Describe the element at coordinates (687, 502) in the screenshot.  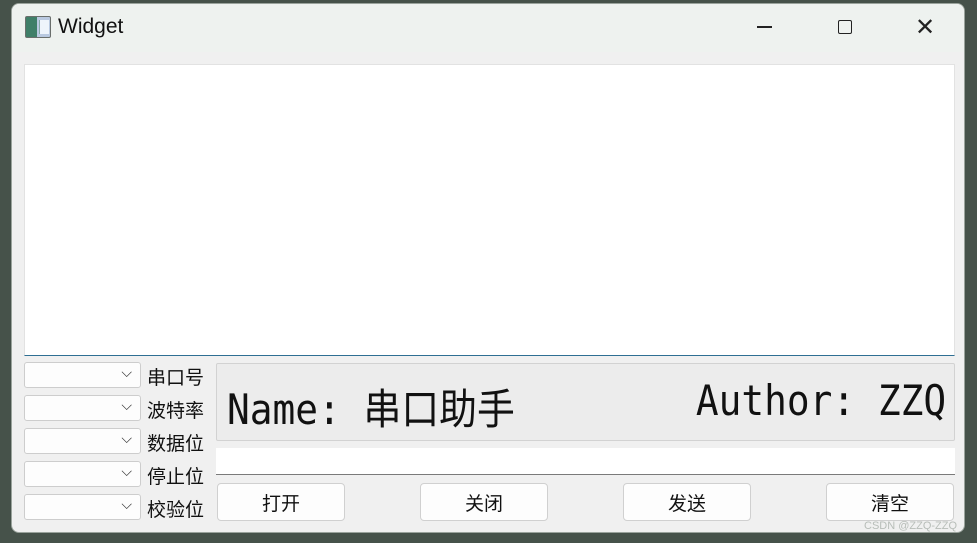
I see `send-button: 发送` at that location.